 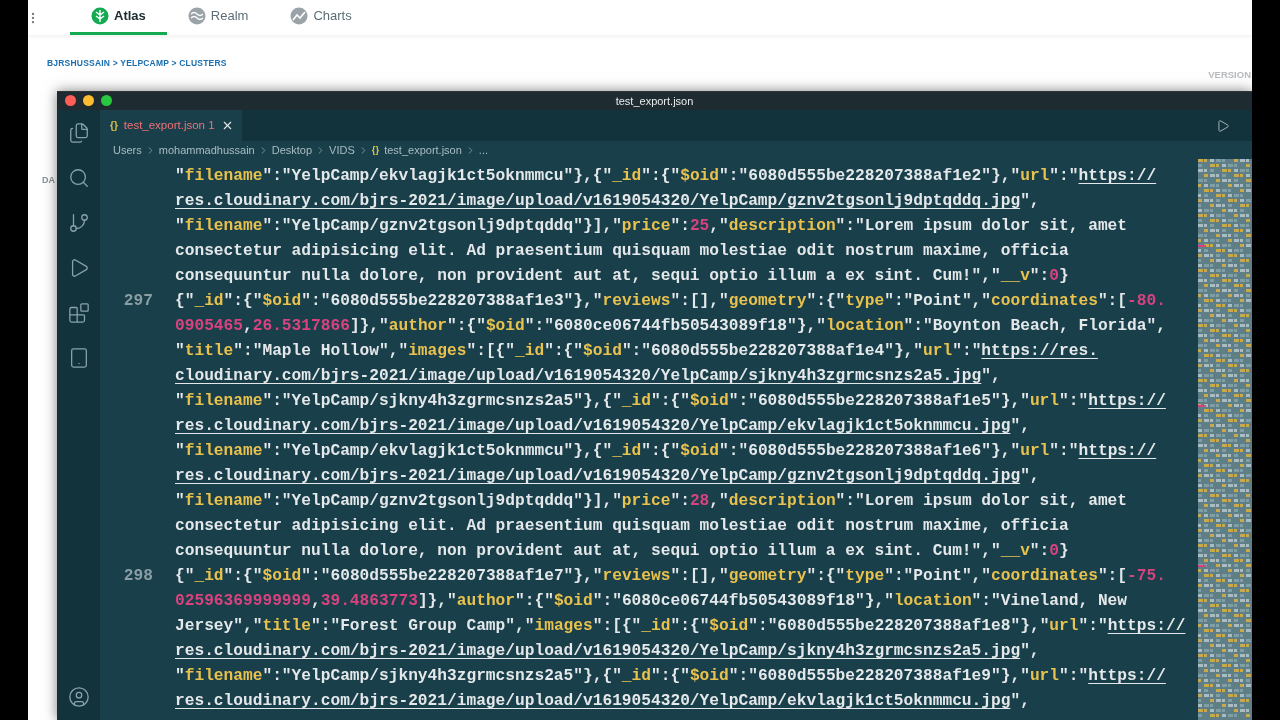 What do you see at coordinates (100, 16) in the screenshot?
I see `leaf-icon` at bounding box center [100, 16].